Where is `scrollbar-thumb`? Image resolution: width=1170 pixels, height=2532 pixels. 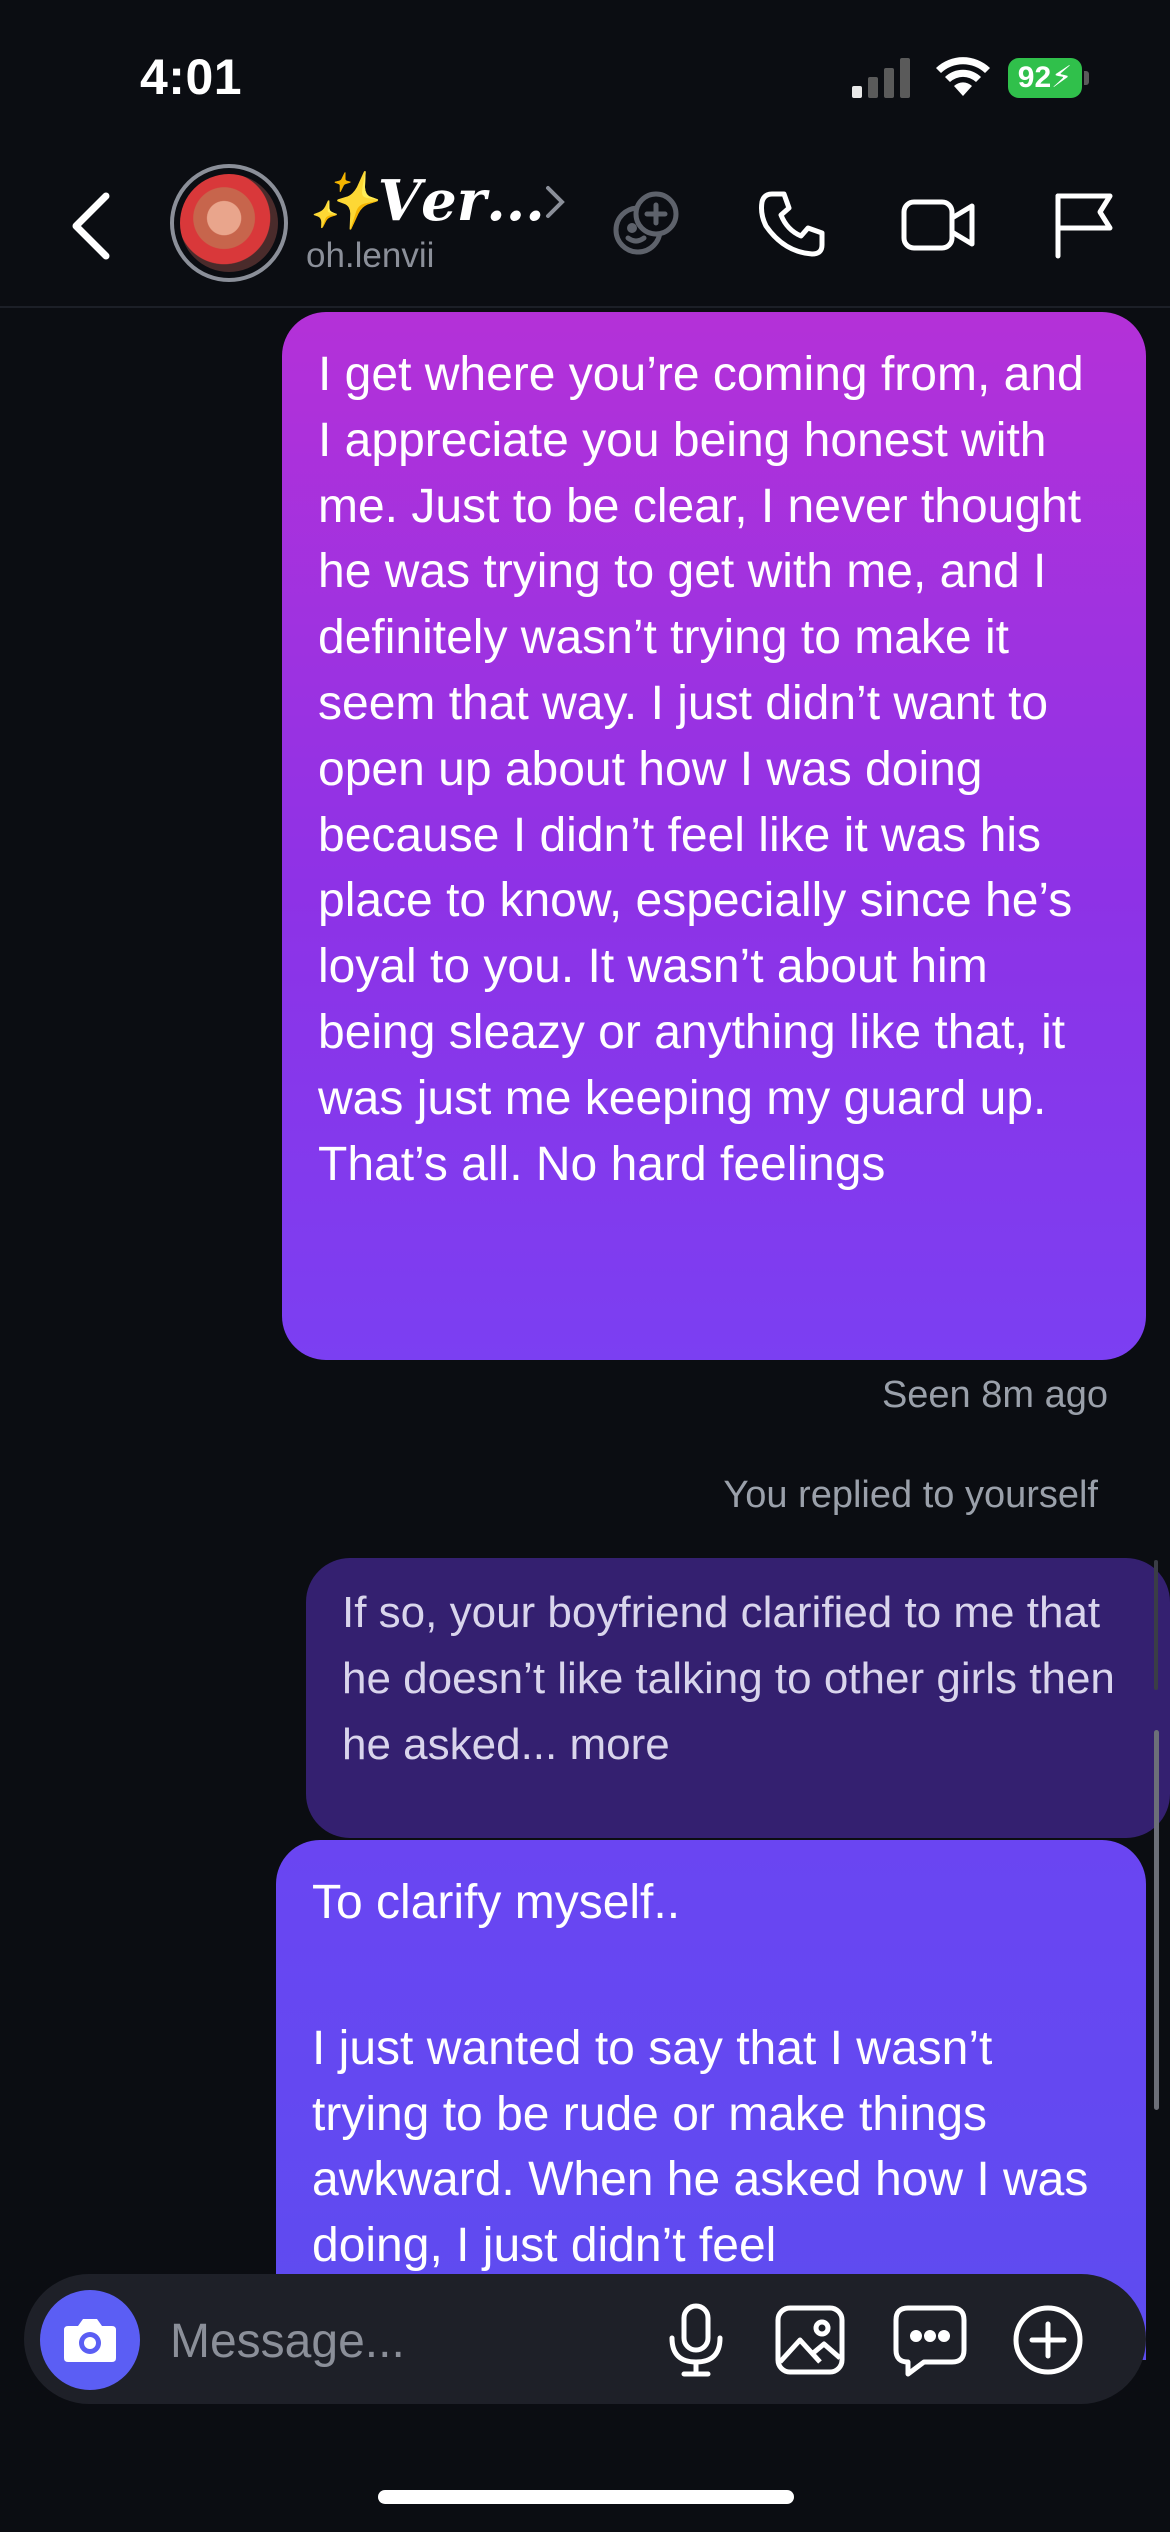 scrollbar-thumb is located at coordinates (1156, 1920).